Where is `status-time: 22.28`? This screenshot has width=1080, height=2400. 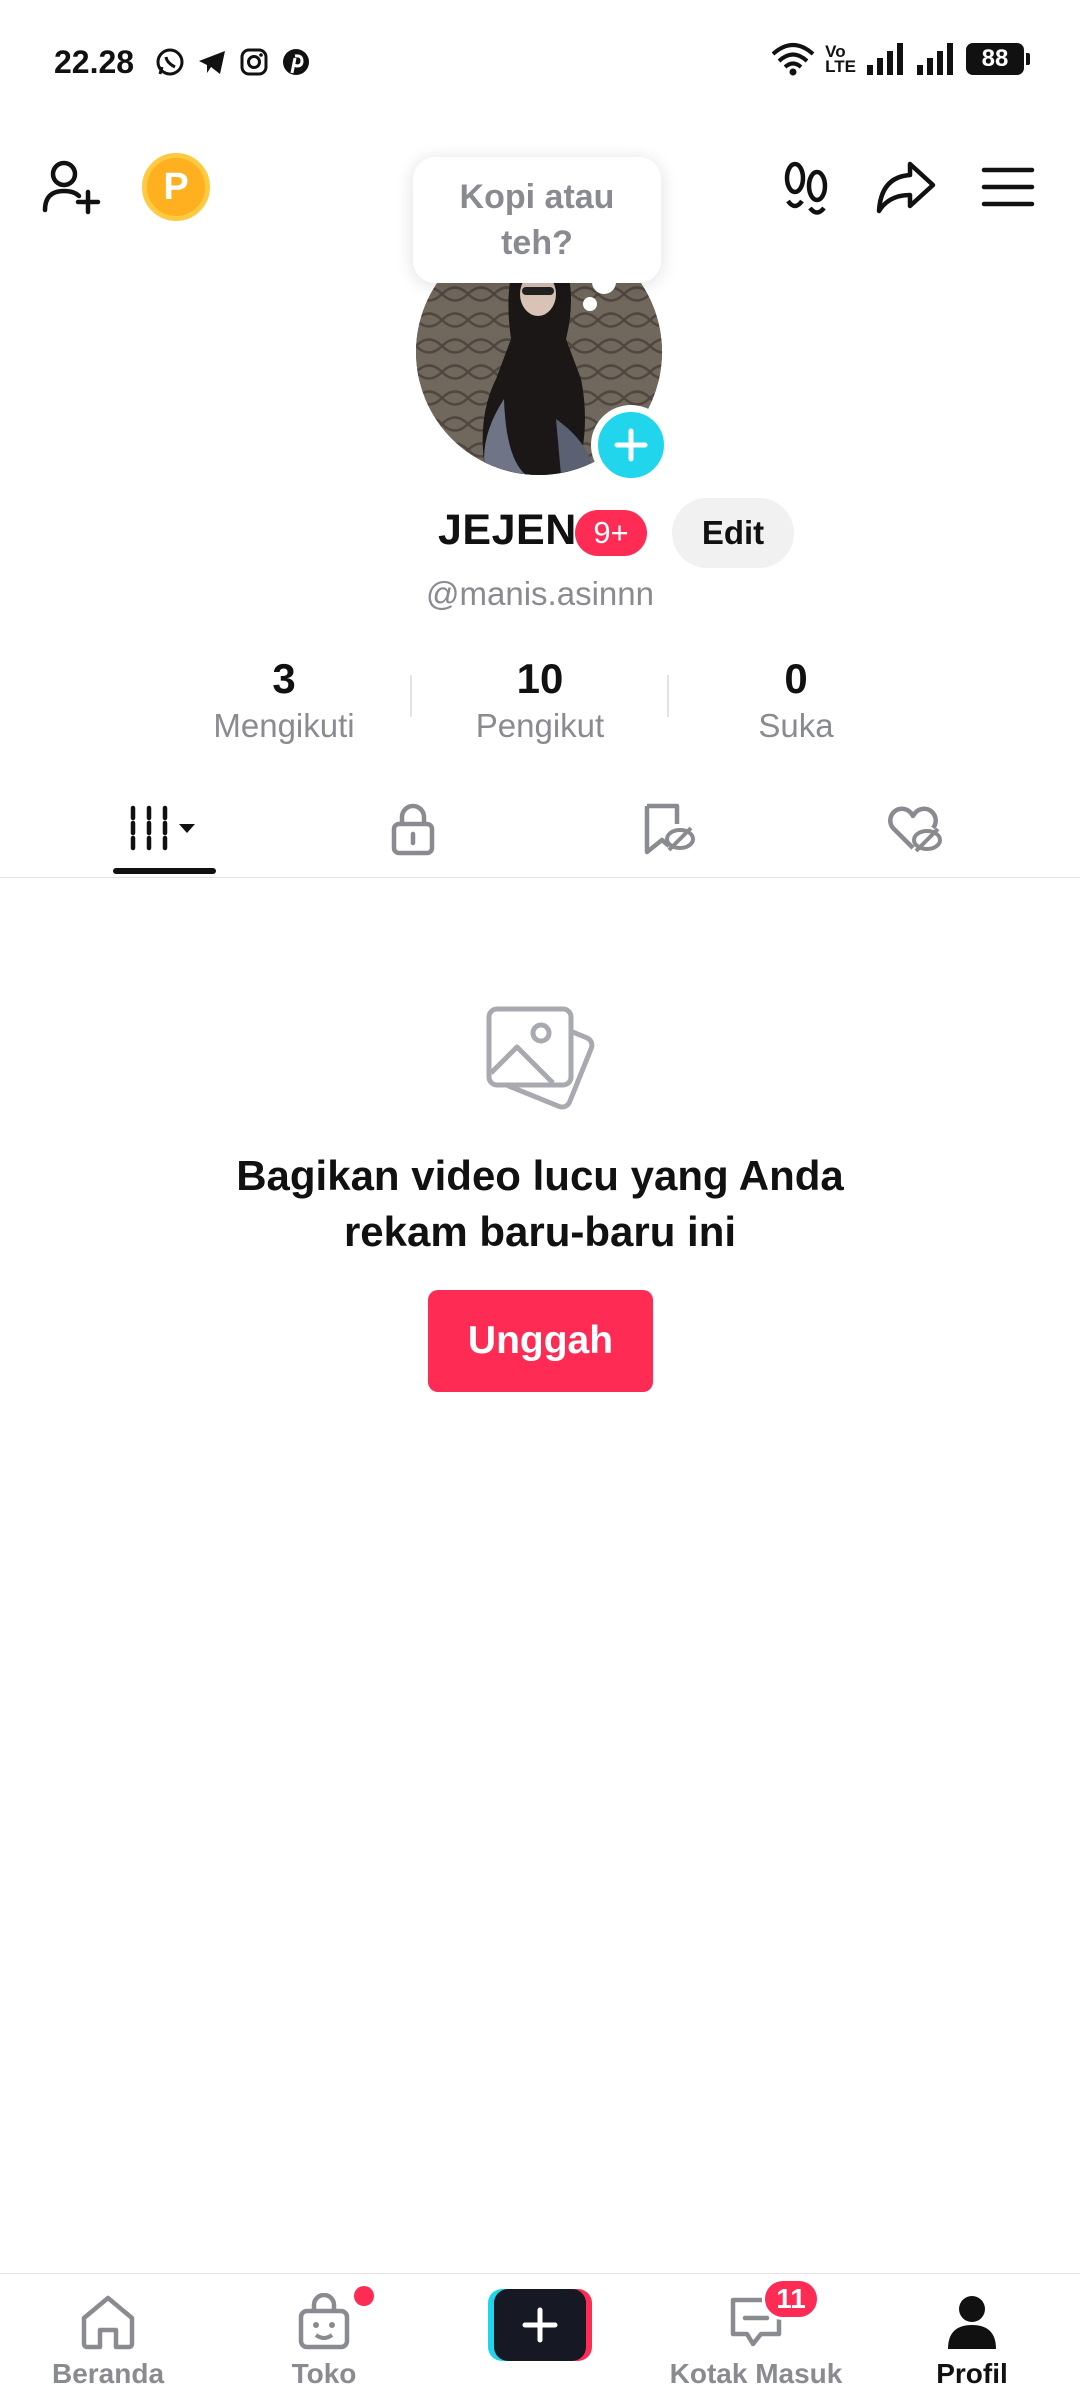
status-time: 22.28 is located at coordinates (94, 62).